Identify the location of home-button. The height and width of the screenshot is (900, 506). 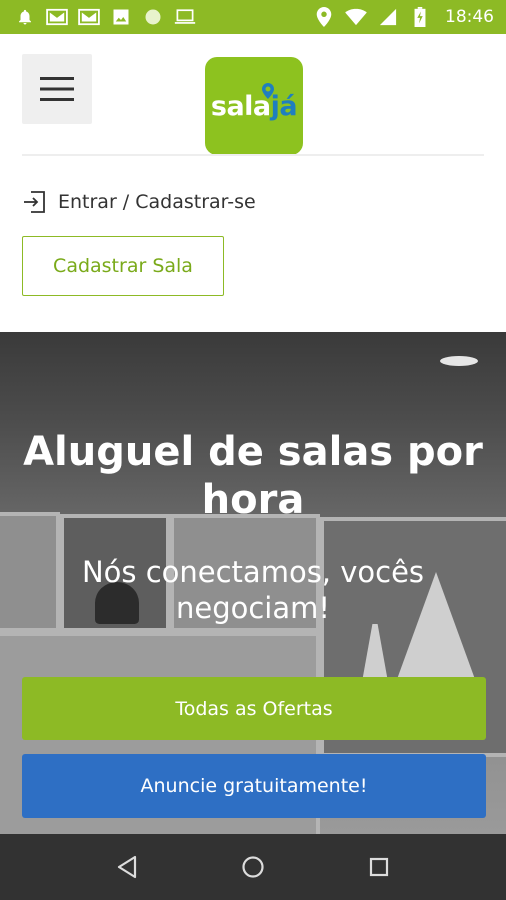
(253, 867).